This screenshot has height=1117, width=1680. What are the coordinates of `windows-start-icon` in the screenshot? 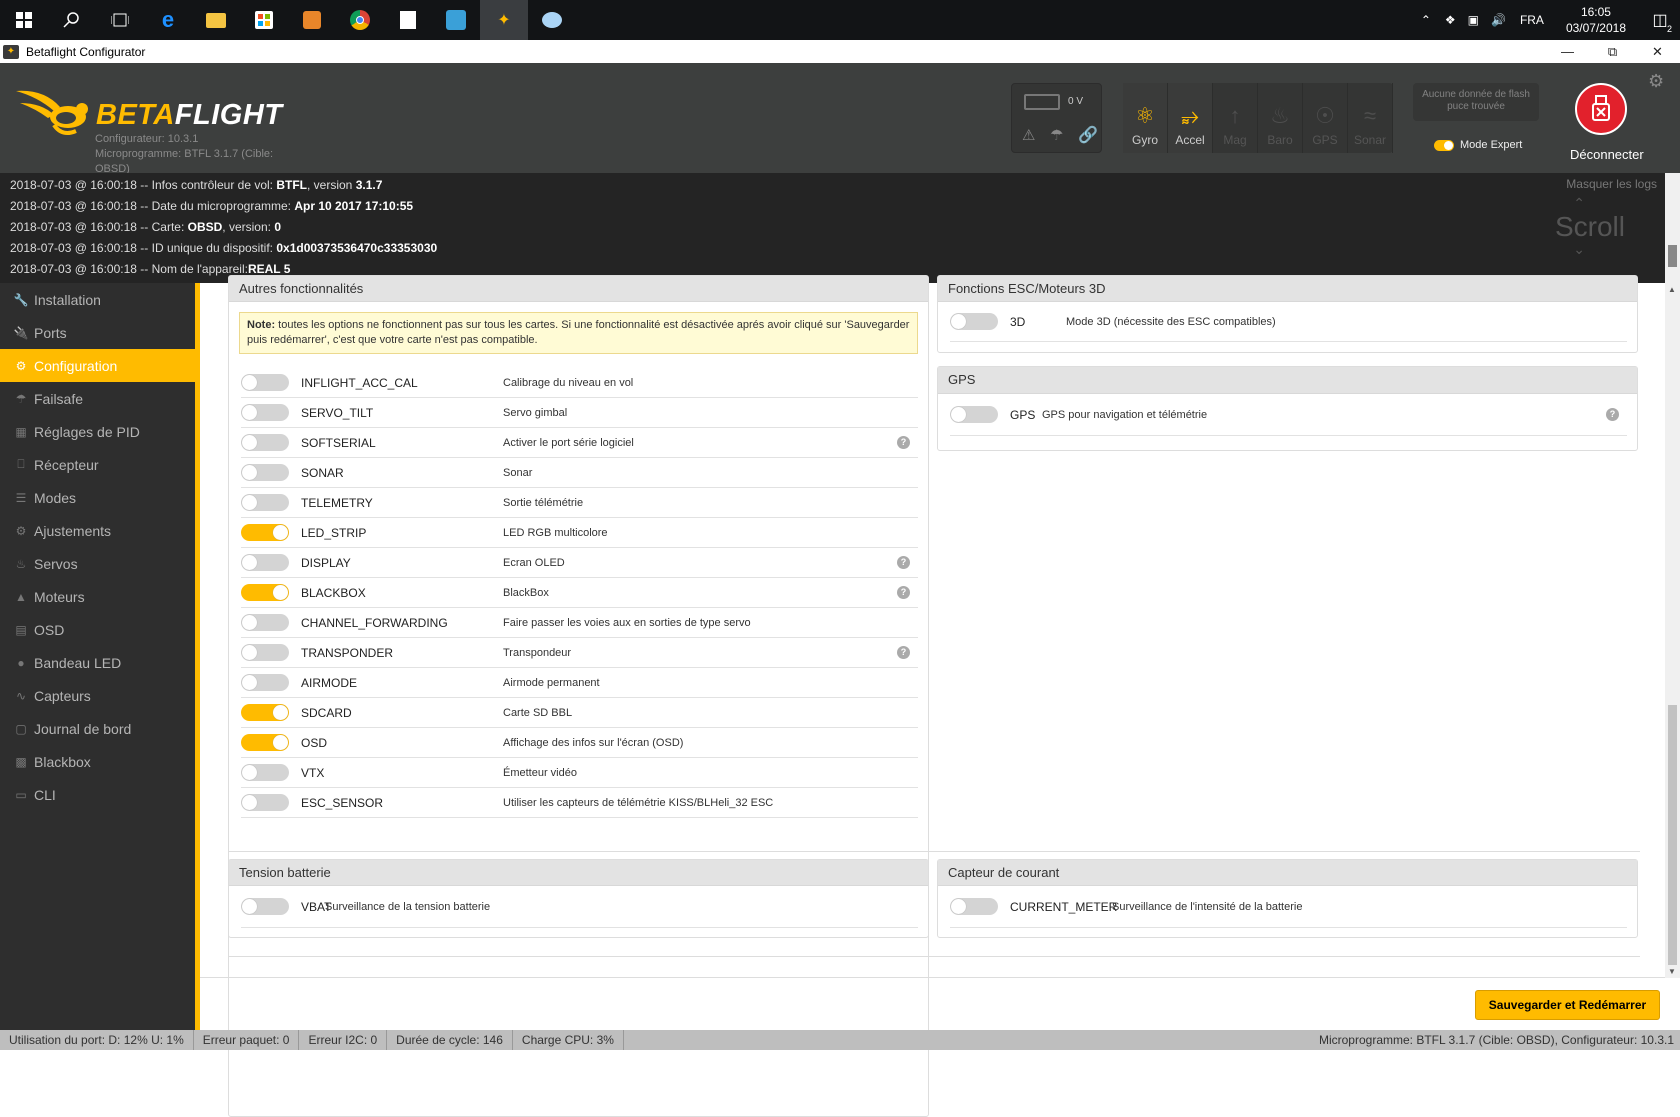 It's located at (24, 20).